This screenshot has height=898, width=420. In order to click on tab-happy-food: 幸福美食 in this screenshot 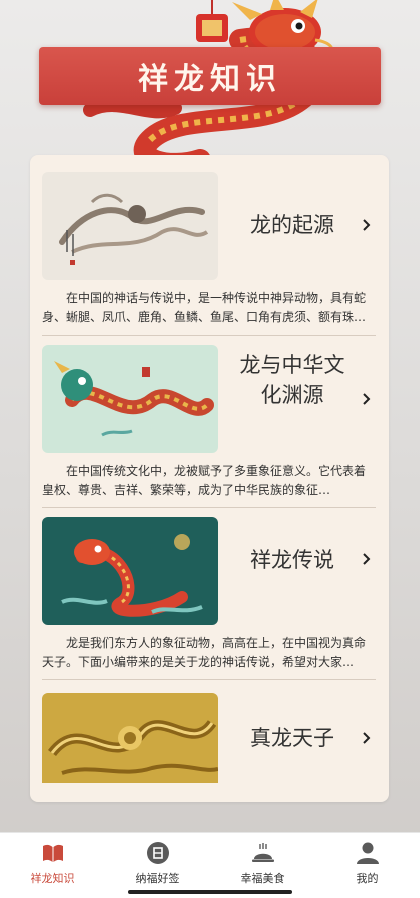, I will do `click(262, 863)`.